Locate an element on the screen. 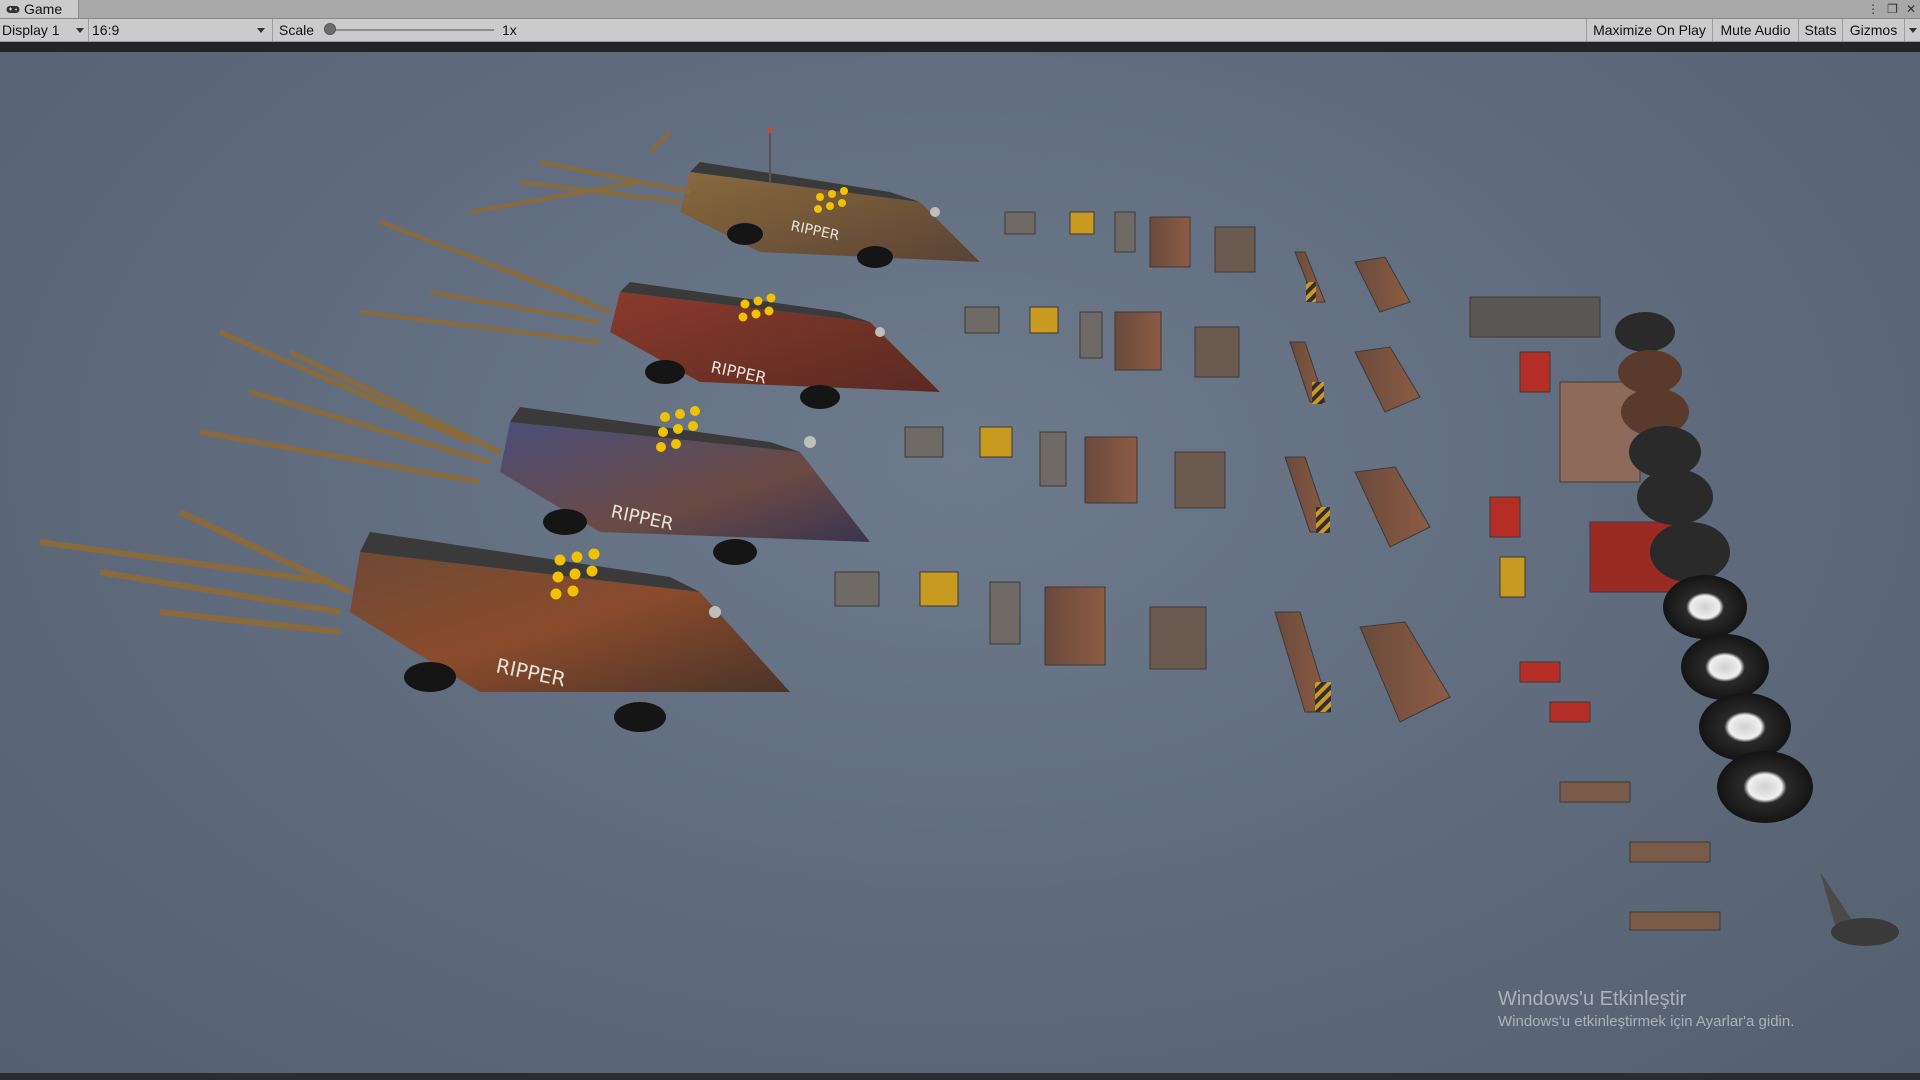  button-label: Stats is located at coordinates (1820, 30).